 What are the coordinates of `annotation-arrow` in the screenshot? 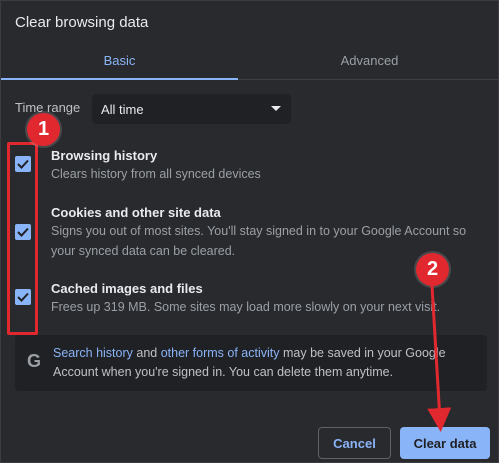 It's located at (439, 358).